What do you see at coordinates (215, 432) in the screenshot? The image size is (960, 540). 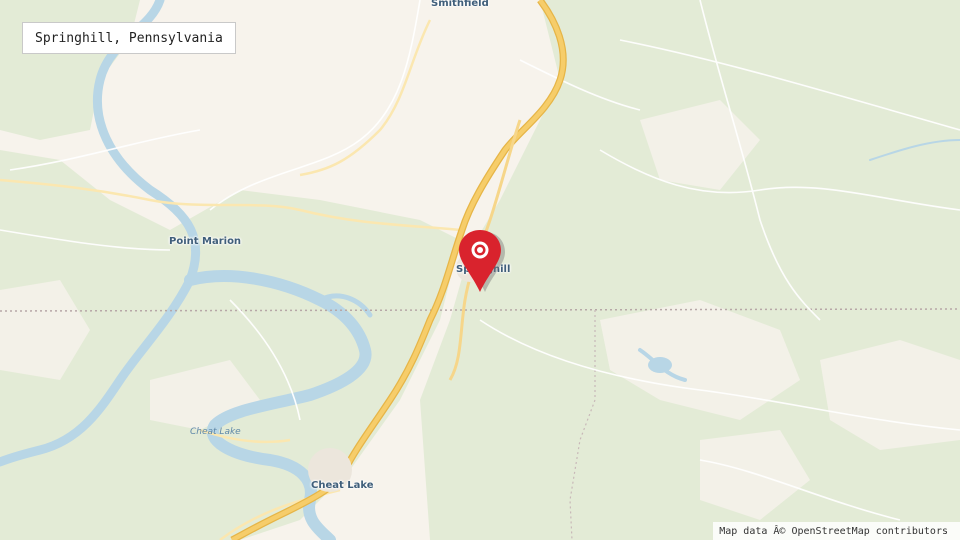 I see `water-label-cheat-lake: Cheat Lake` at bounding box center [215, 432].